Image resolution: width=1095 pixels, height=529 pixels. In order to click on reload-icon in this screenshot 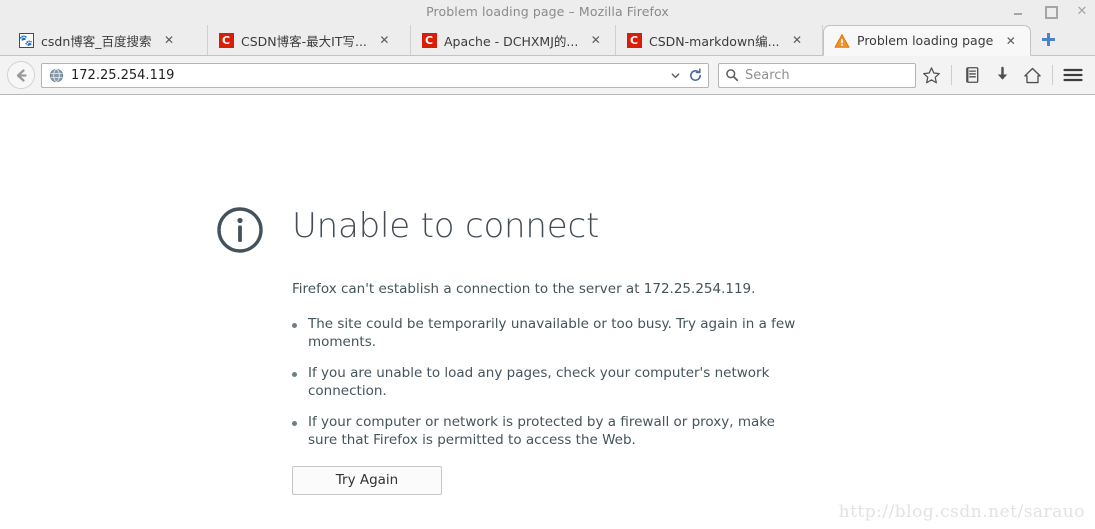, I will do `click(695, 75)`.